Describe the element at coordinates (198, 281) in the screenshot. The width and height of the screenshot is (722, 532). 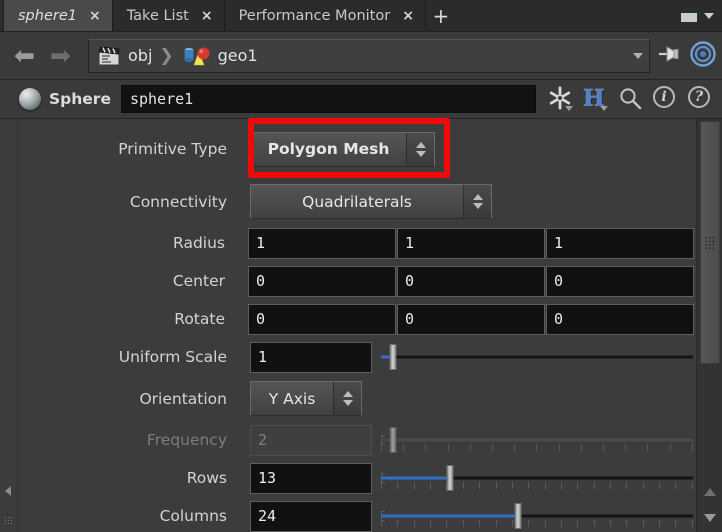
I see `param-label: Center` at that location.